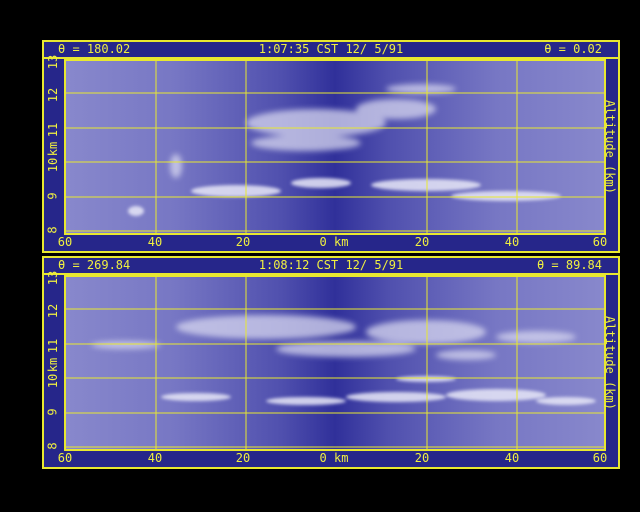  I want to click on panel-header: θ = 180.02 1:07:35 CST 12/ 5/91 θ = 0.02, so click(331, 50).